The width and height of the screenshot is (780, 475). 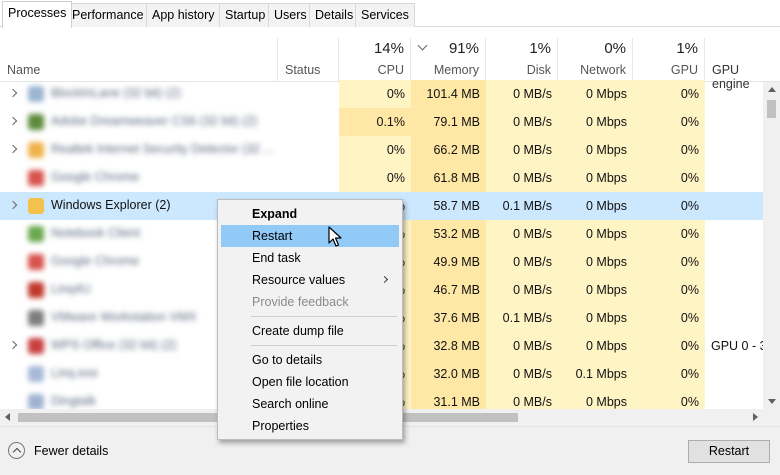 I want to click on table-row: Google Chrome 0% 61.8 MB 0 MB/s 0 Mbps 0%, so click(x=382, y=178).